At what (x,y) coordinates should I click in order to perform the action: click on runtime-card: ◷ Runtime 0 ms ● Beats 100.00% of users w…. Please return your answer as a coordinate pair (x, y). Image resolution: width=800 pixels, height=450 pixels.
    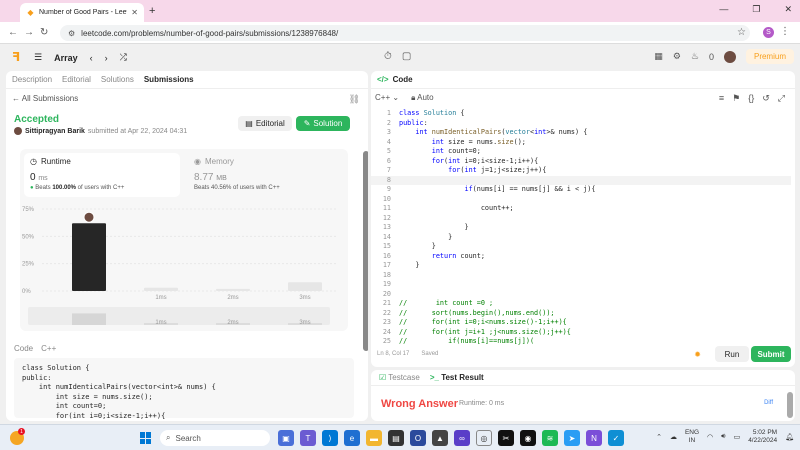
    Looking at the image, I should click on (102, 175).